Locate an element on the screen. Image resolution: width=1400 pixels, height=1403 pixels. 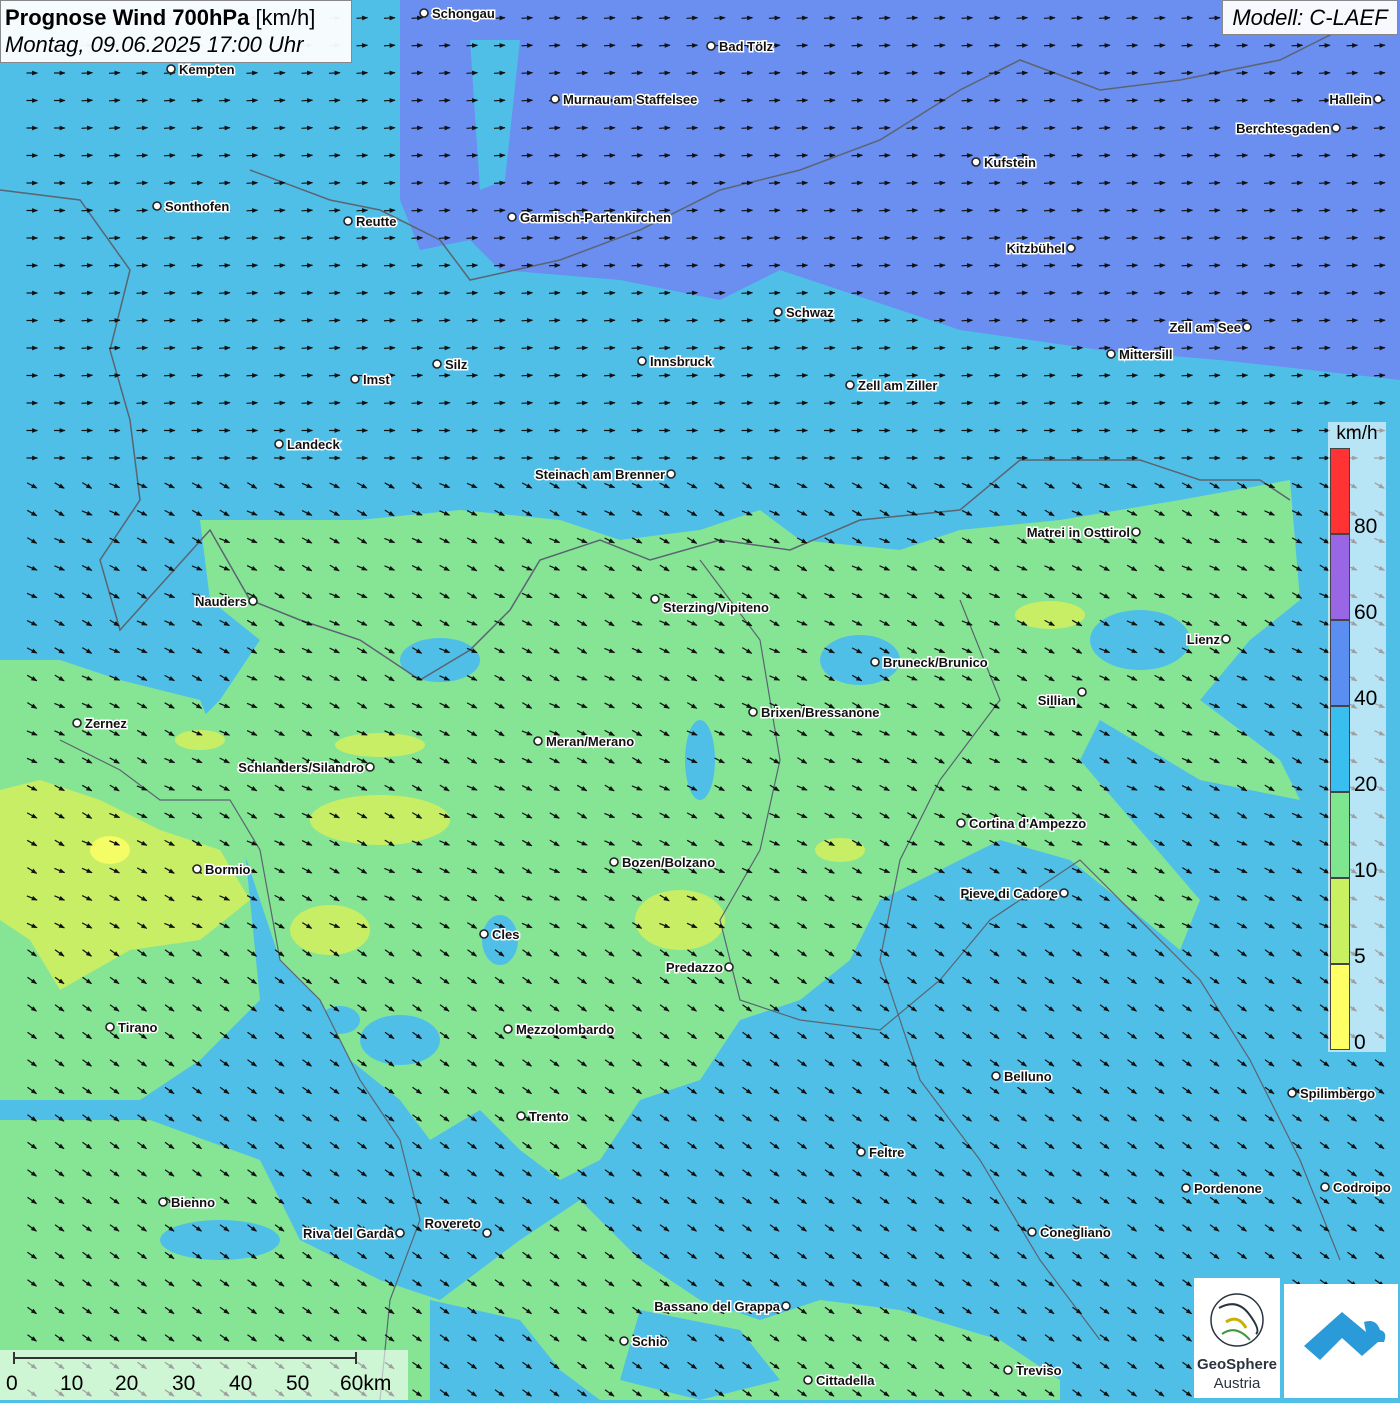
city-label: Bassano del Grappa is located at coordinates (717, 1306).